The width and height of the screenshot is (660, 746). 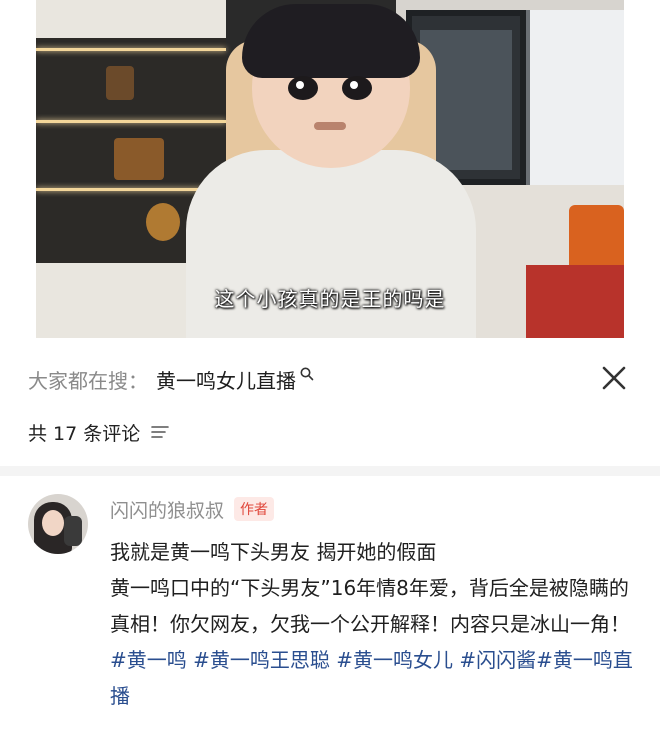 What do you see at coordinates (53, 523) in the screenshot?
I see `avatar-face-shape` at bounding box center [53, 523].